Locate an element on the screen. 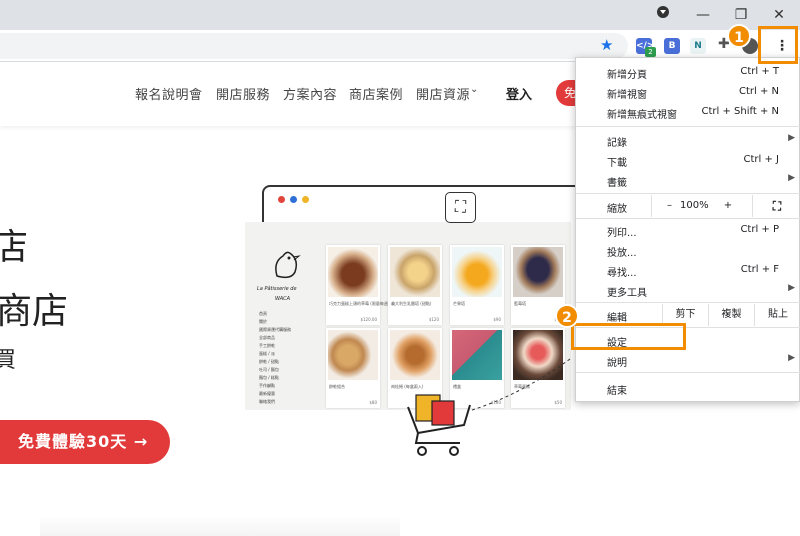 The image size is (800, 536). category-item: 首頁 is located at coordinates (263, 313).